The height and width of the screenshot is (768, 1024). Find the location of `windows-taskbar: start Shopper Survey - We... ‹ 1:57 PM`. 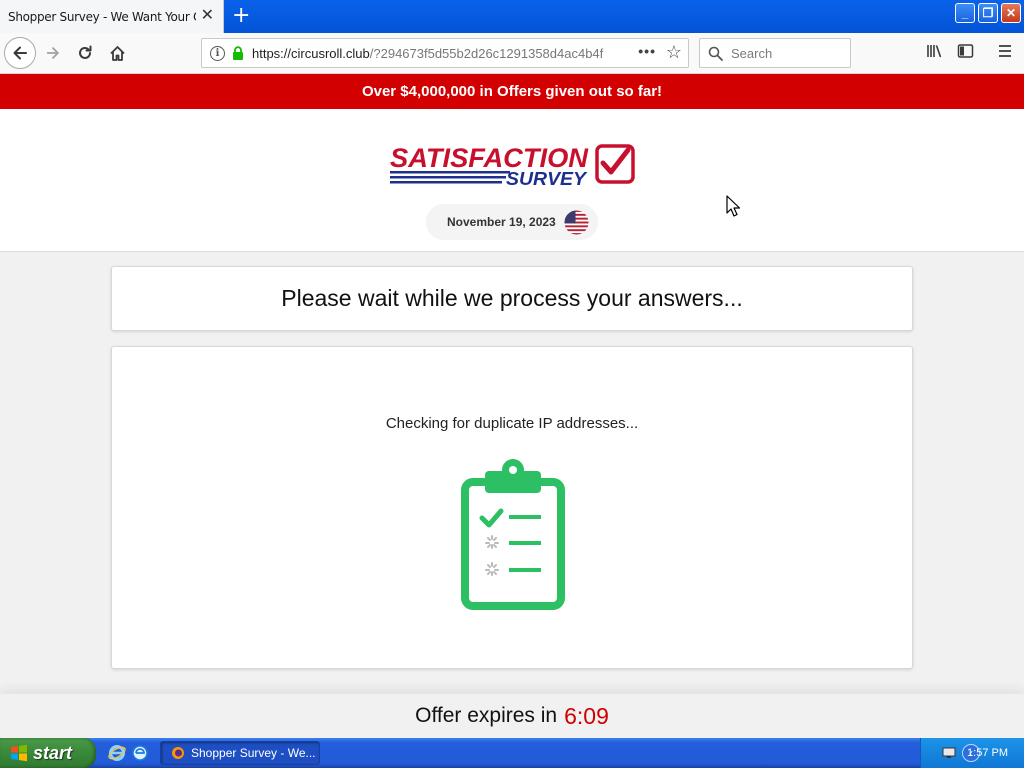

windows-taskbar: start Shopper Survey - We... ‹ 1:57 PM is located at coordinates (512, 753).